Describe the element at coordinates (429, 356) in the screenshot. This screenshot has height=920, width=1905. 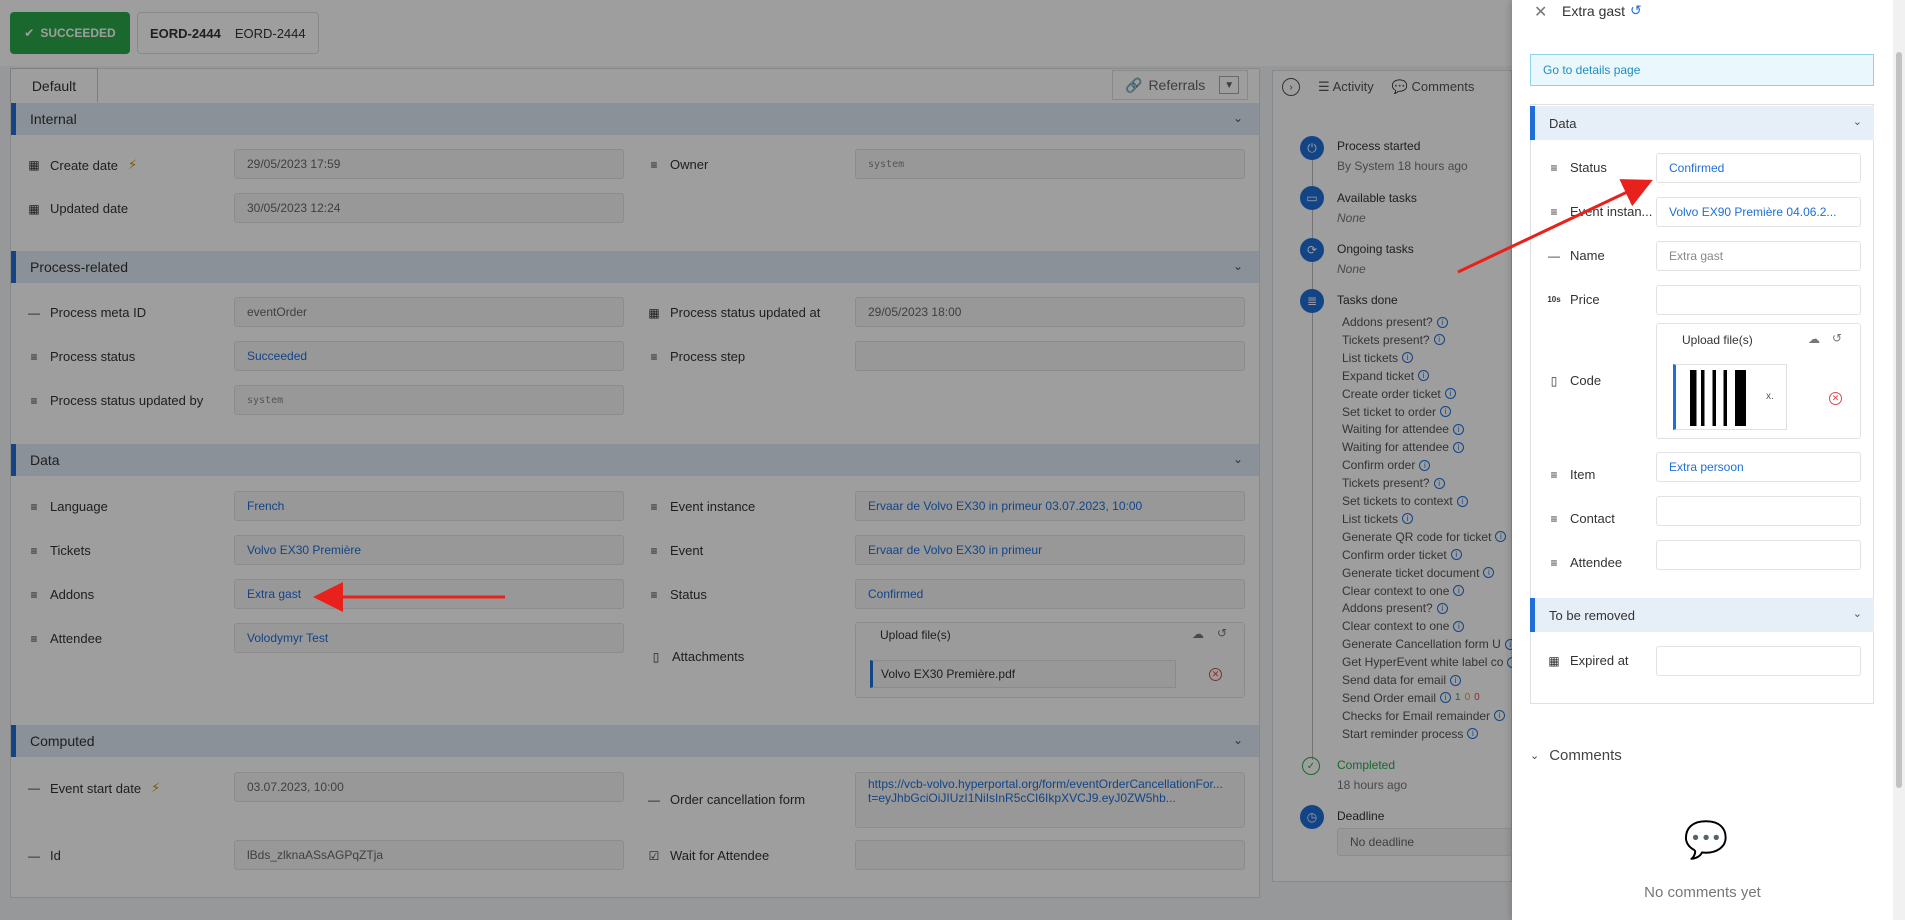
I see `process-status-field: Succeeded` at that location.